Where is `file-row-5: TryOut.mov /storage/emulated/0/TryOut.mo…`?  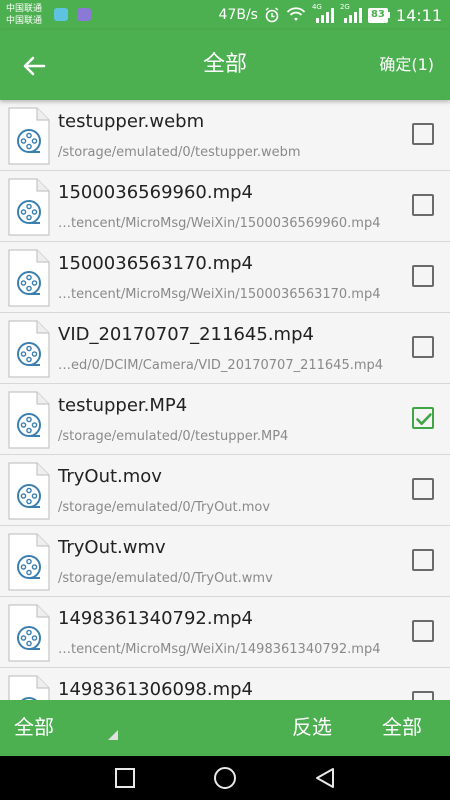
file-row-5: TryOut.mov /storage/emulated/0/TryOut.mo… is located at coordinates (225, 490).